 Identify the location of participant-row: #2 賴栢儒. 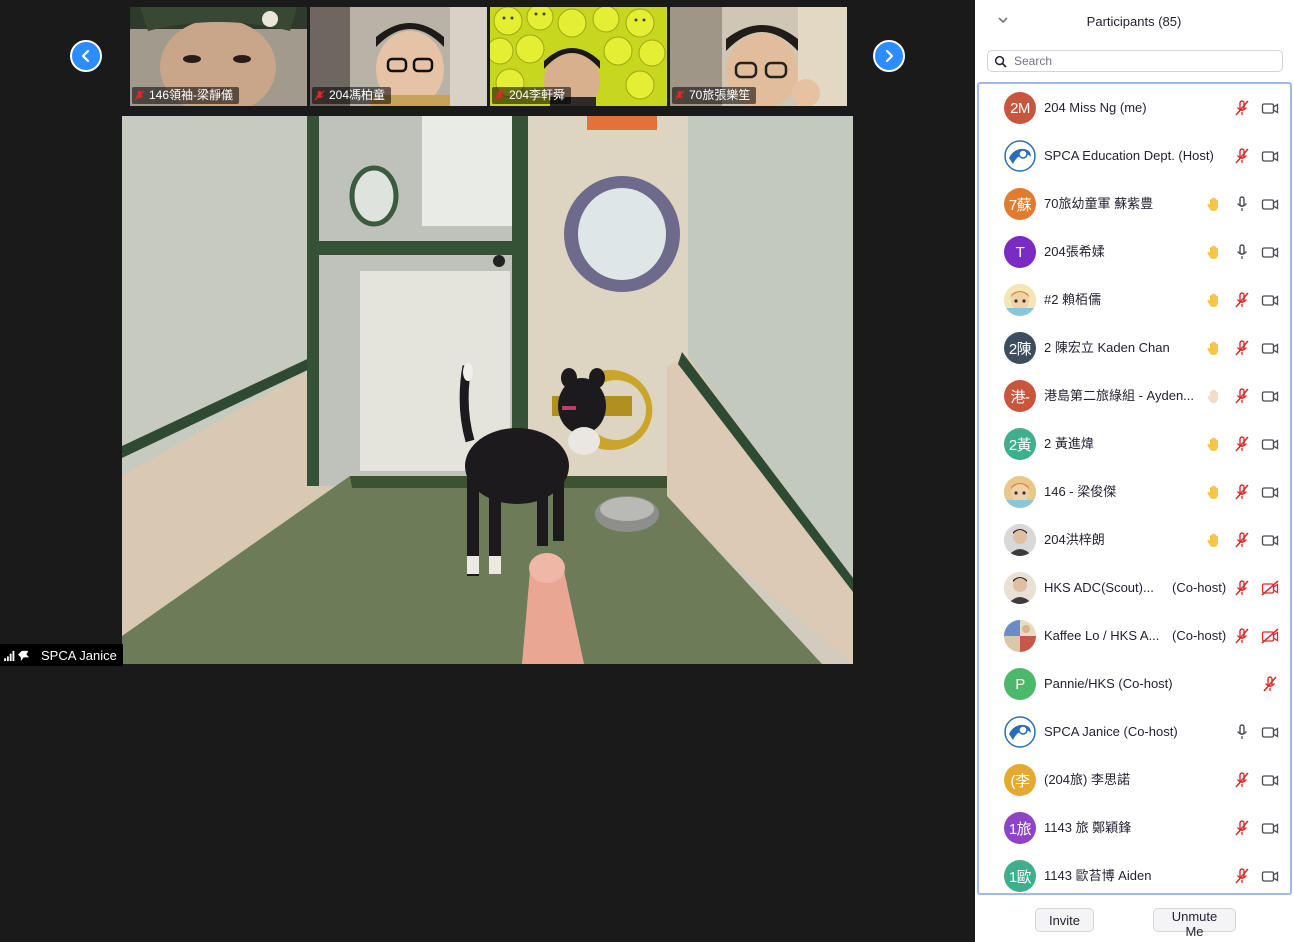
(1134, 300).